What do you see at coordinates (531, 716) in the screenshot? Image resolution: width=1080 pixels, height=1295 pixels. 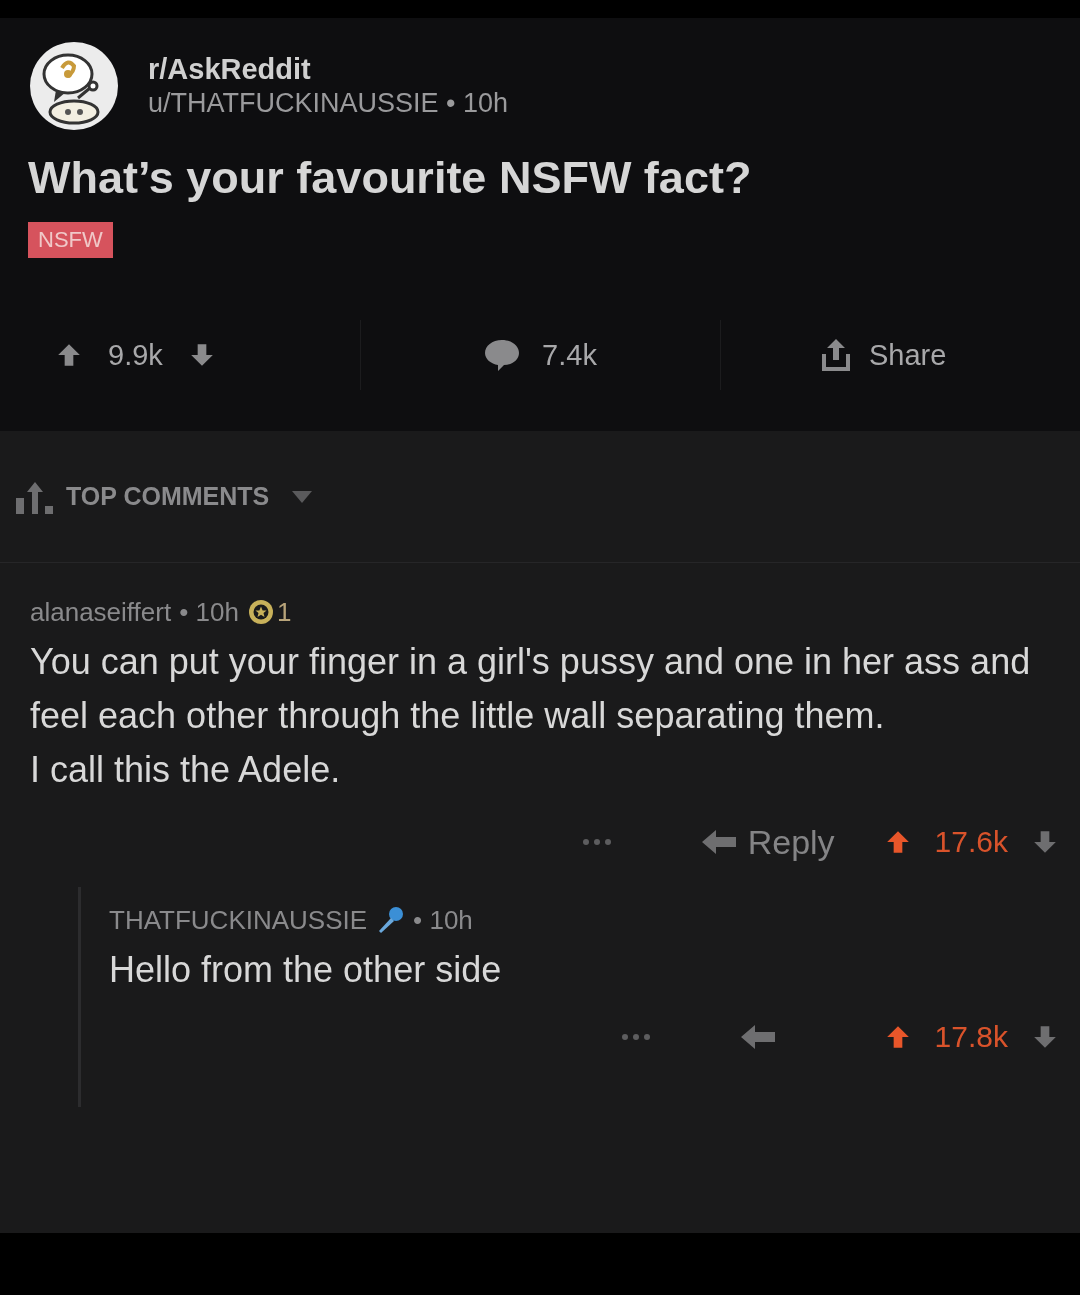 I see `comment-text: You can put your finger in a girl's pussy and one in her ass and feel each other through the little wall separating them. I call this the Adele.` at bounding box center [531, 716].